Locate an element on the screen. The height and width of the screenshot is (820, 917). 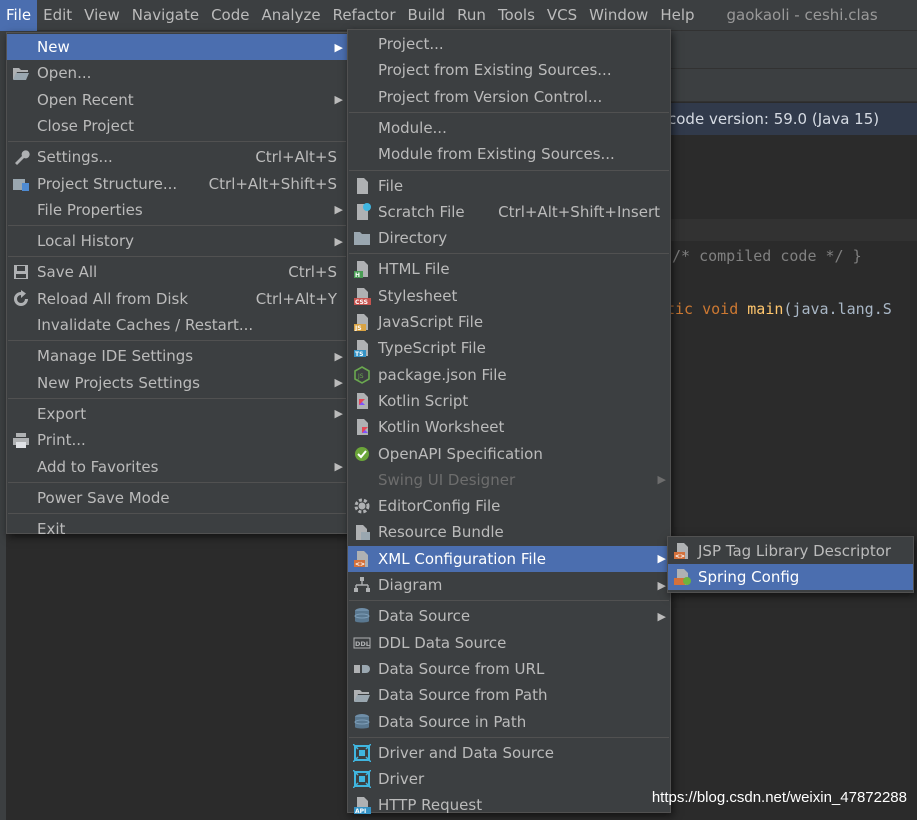
new-menu-item-resource-bundle: Resource Bundle is located at coordinates (509, 532).